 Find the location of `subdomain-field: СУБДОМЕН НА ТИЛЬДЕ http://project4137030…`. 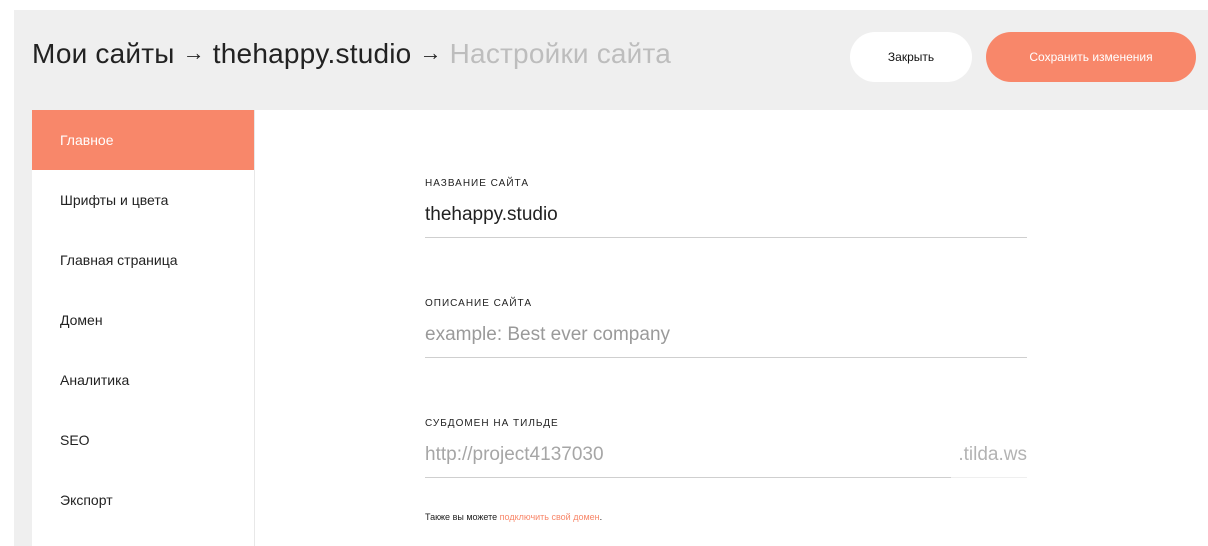

subdomain-field: СУБДОМЕН НА ТИЛЬДЕ http://project4137030… is located at coordinates (726, 448).